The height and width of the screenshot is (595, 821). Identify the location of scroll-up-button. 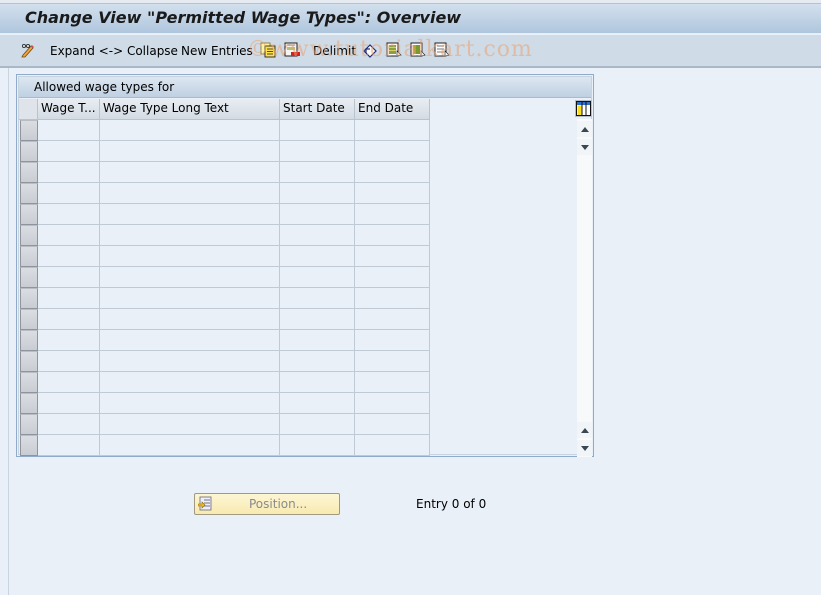
(584, 129).